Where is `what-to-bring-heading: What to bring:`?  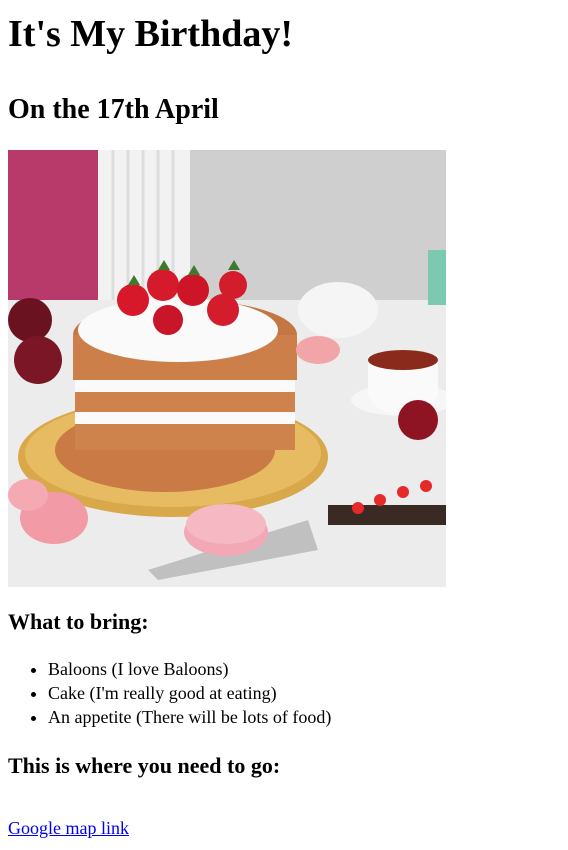 what-to-bring-heading: What to bring: is located at coordinates (78, 621).